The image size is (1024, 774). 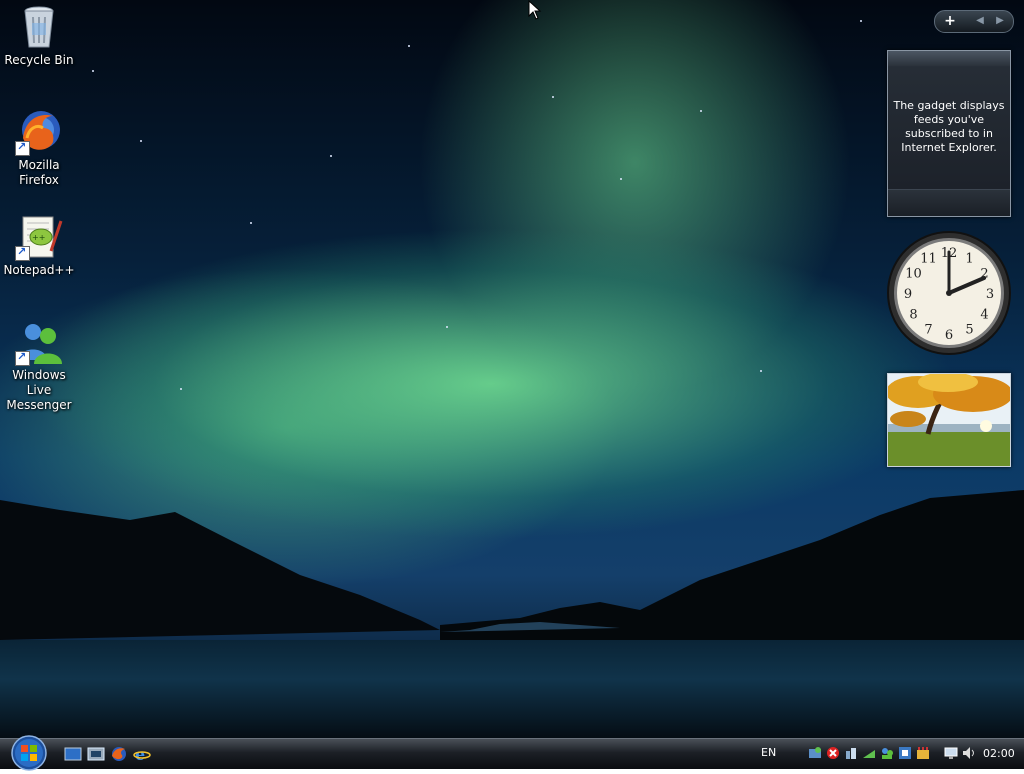 I want to click on switch-windows-icon, so click(x=96, y=754).